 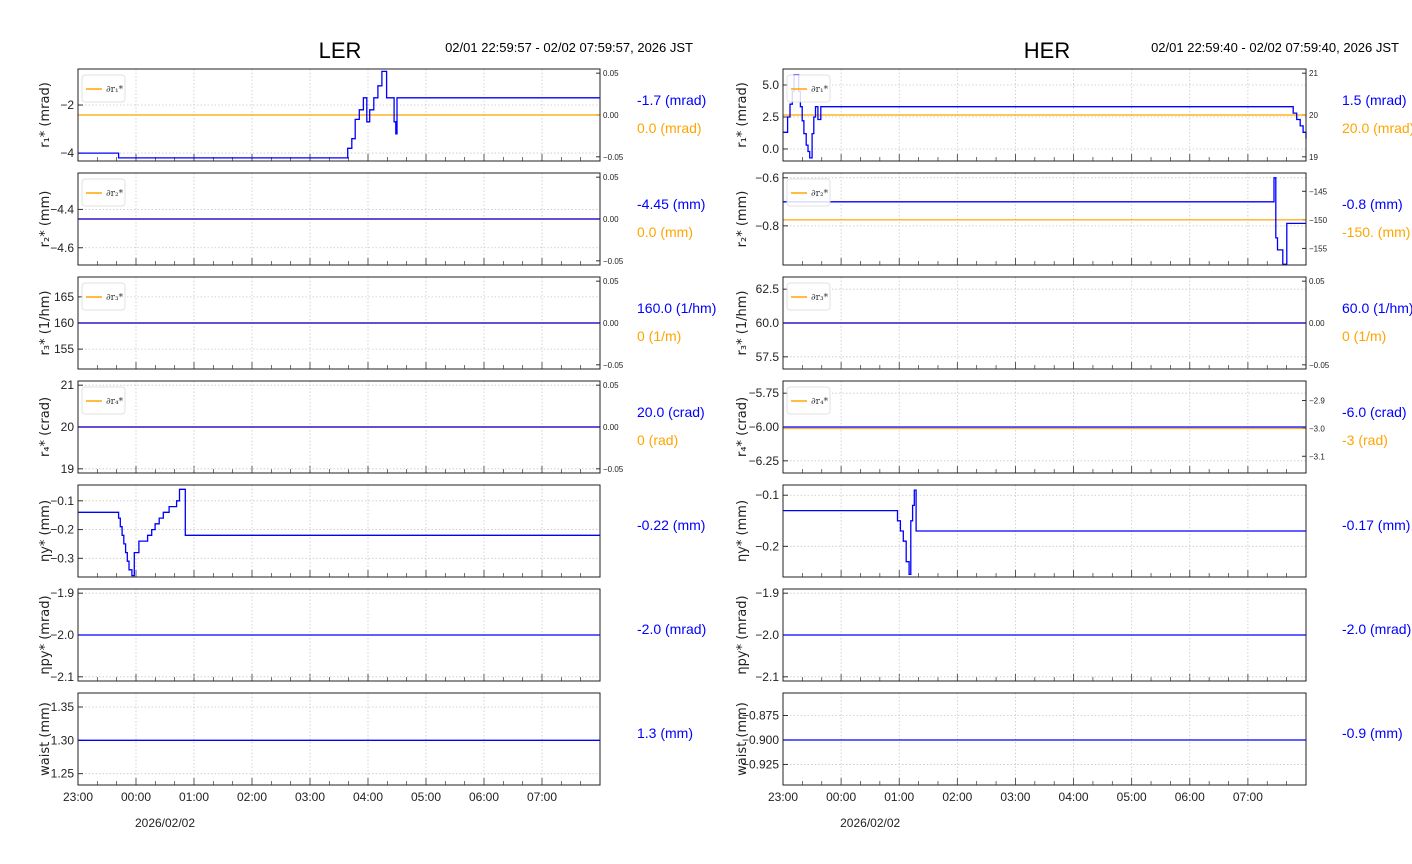 What do you see at coordinates (63, 707) in the screenshot?
I see `y-tick-label: 1.35` at bounding box center [63, 707].